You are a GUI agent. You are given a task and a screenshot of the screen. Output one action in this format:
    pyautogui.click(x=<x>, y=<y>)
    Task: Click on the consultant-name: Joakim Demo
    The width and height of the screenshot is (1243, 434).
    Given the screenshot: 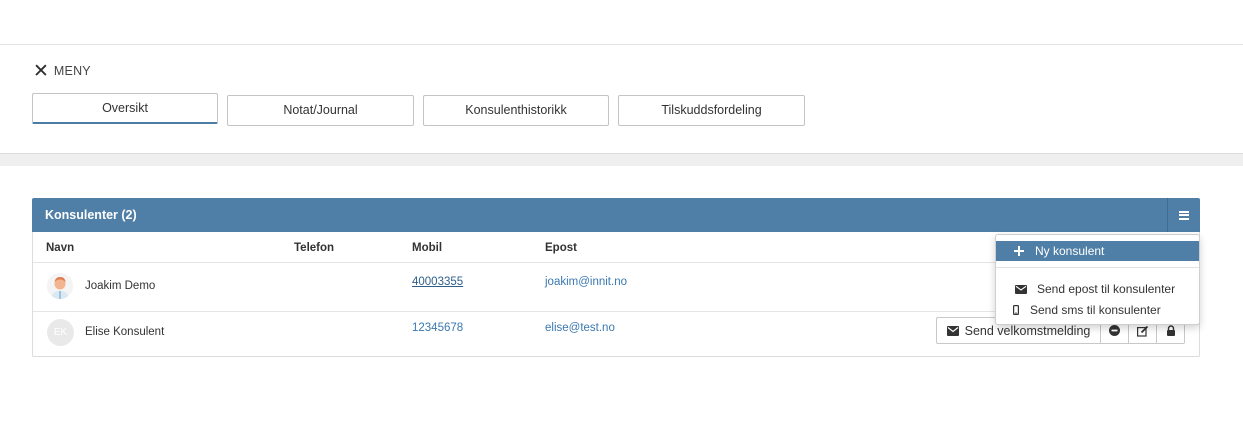 What is the action you would take?
    pyautogui.click(x=120, y=286)
    